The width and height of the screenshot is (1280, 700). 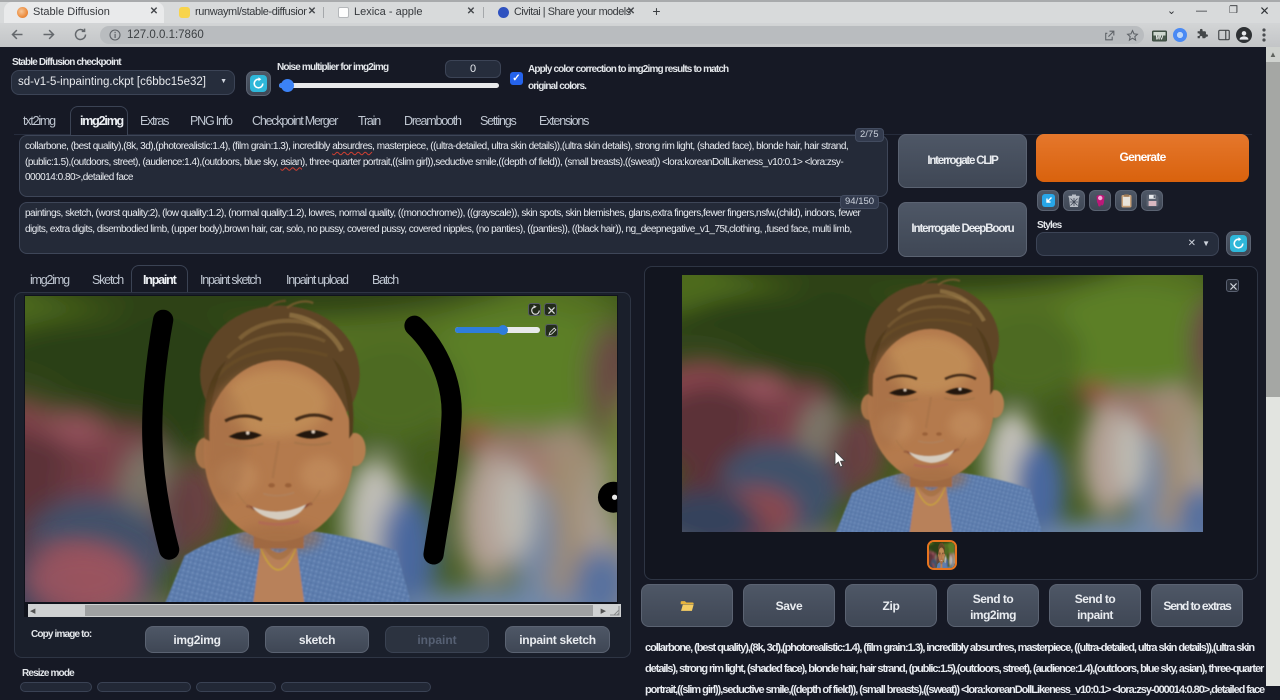 What do you see at coordinates (1160, 39) in the screenshot?
I see `svg-text: MV` at bounding box center [1160, 39].